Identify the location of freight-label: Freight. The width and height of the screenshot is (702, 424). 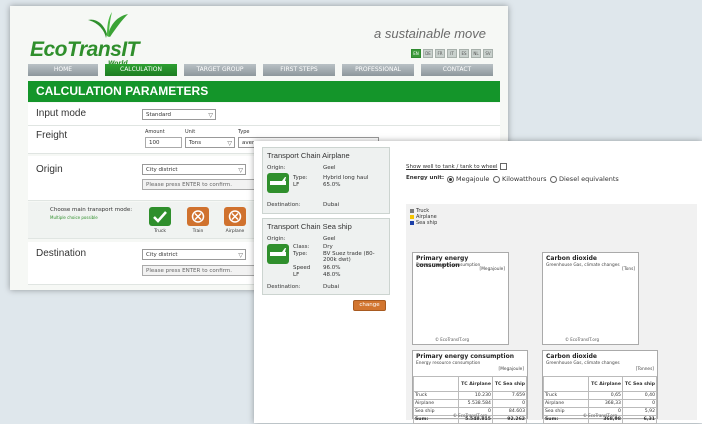
(52, 135).